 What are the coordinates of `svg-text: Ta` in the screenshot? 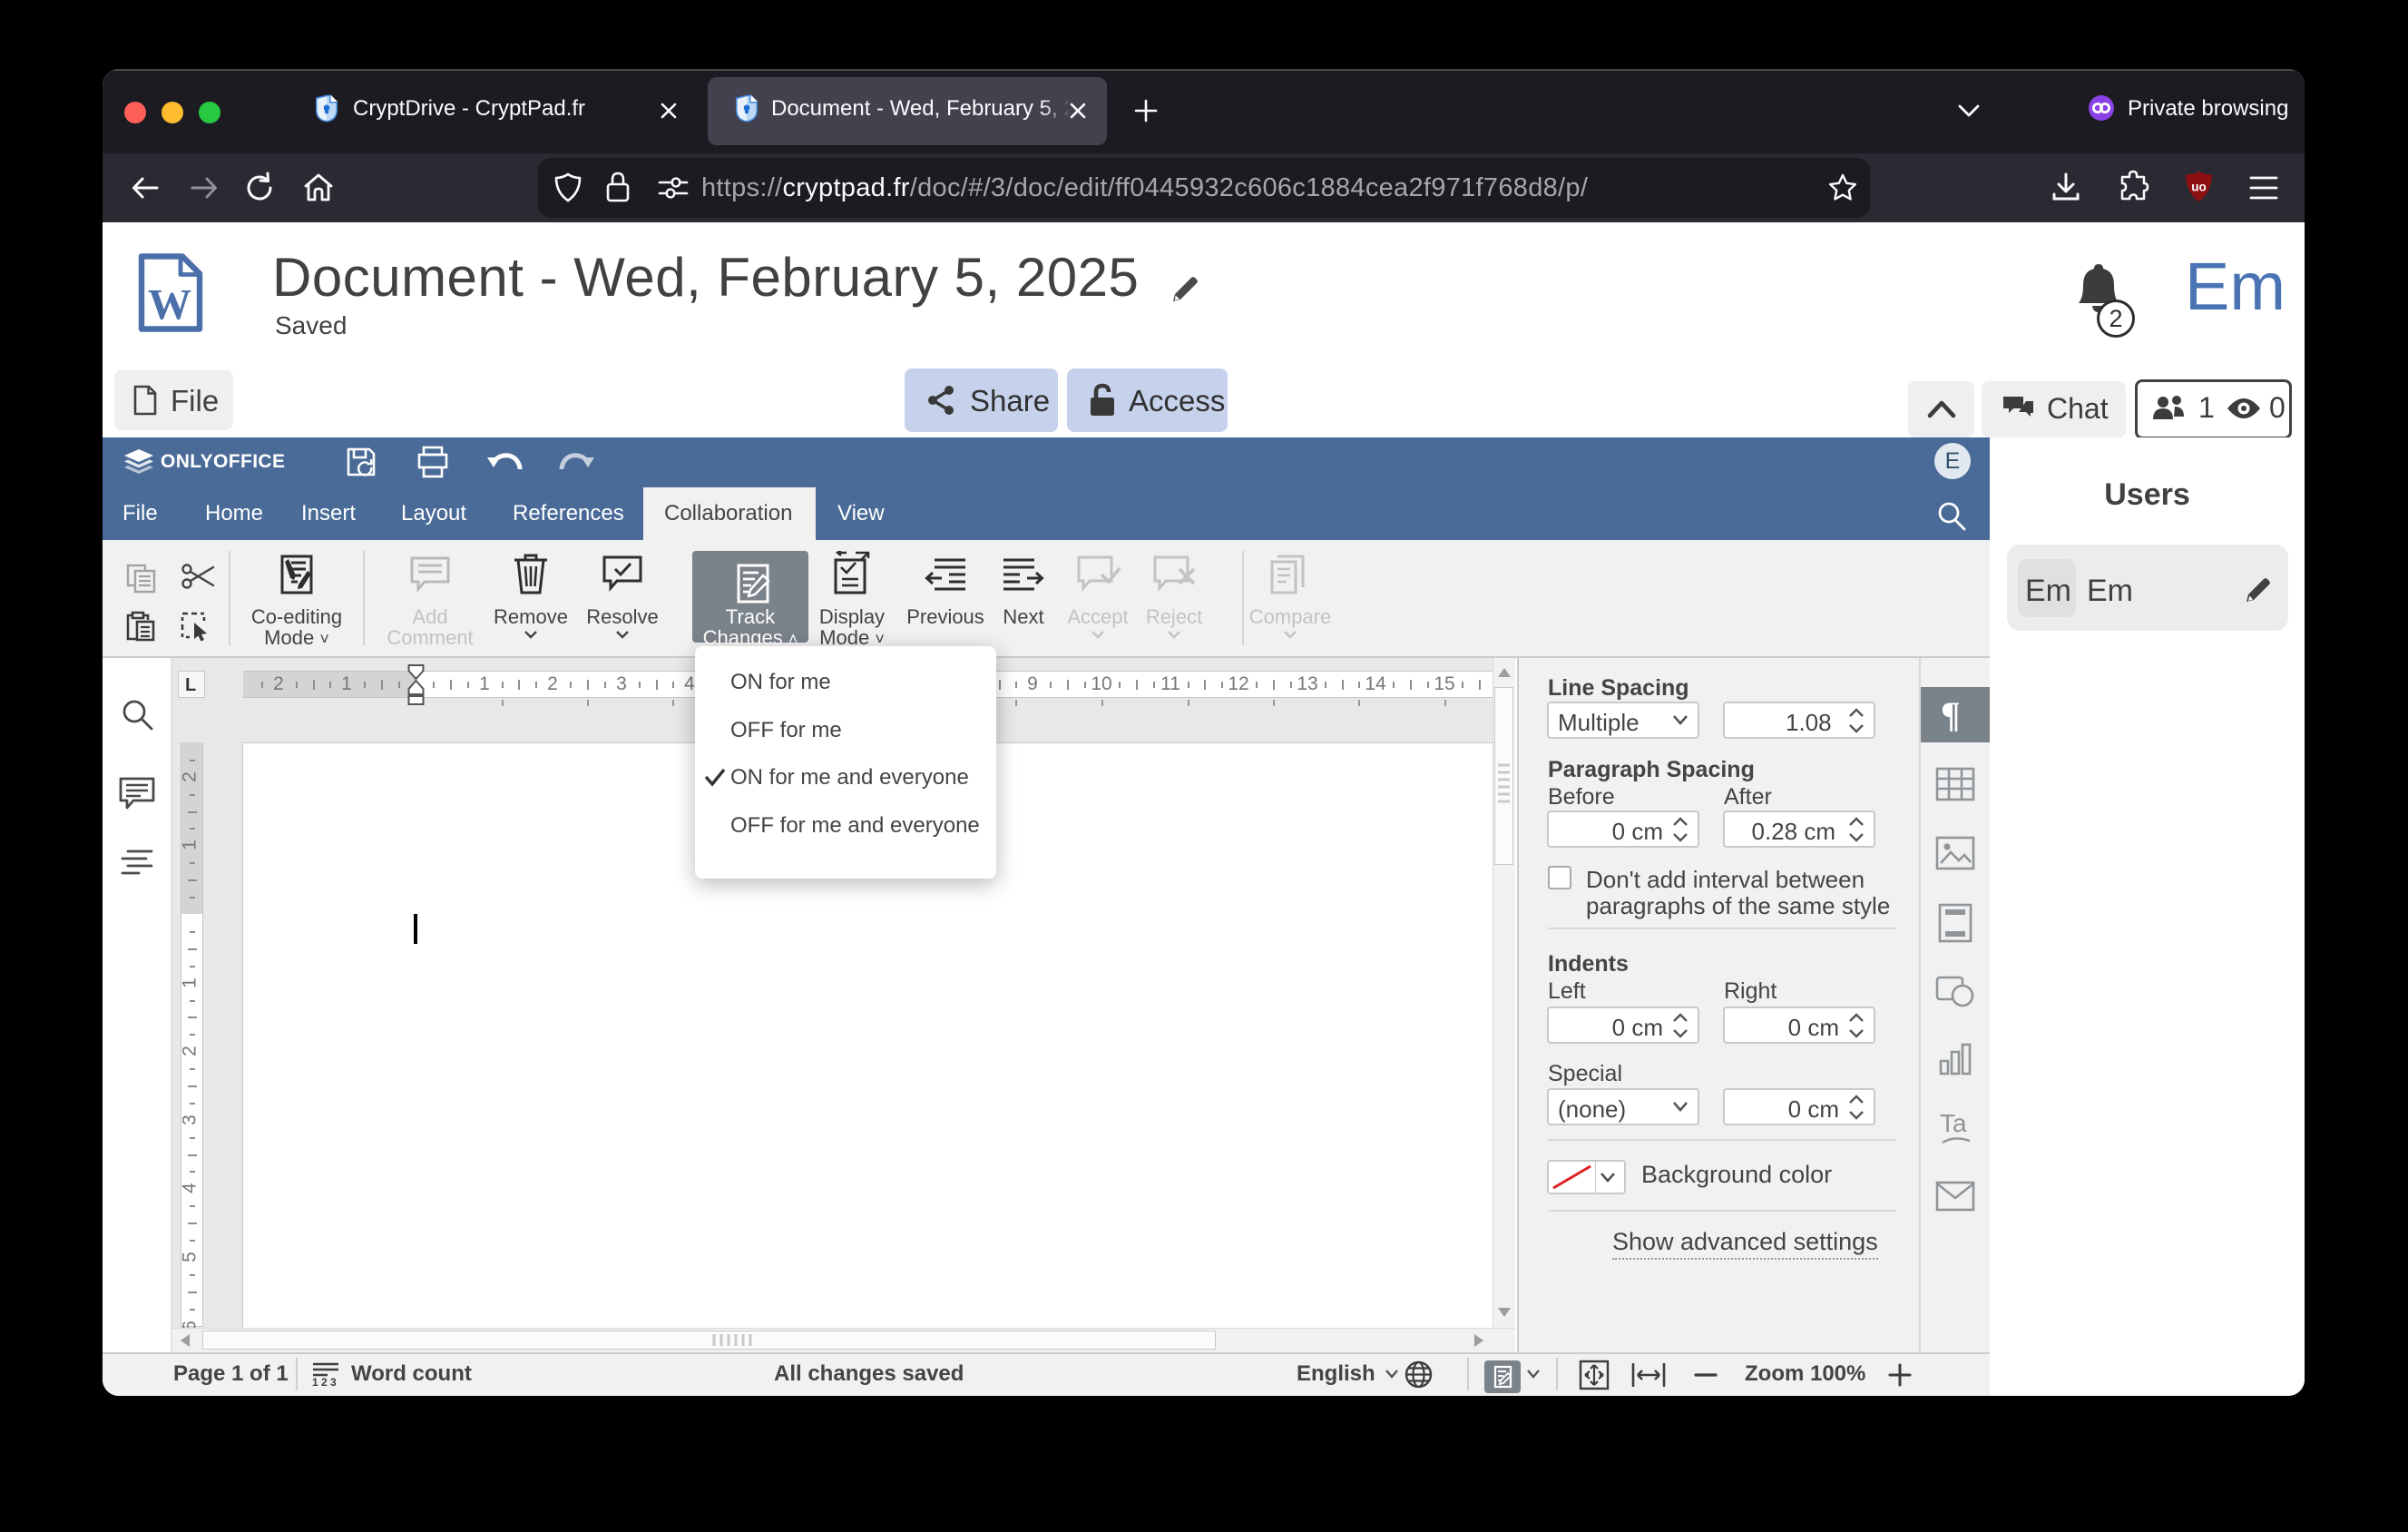 It's located at (1954, 1123).